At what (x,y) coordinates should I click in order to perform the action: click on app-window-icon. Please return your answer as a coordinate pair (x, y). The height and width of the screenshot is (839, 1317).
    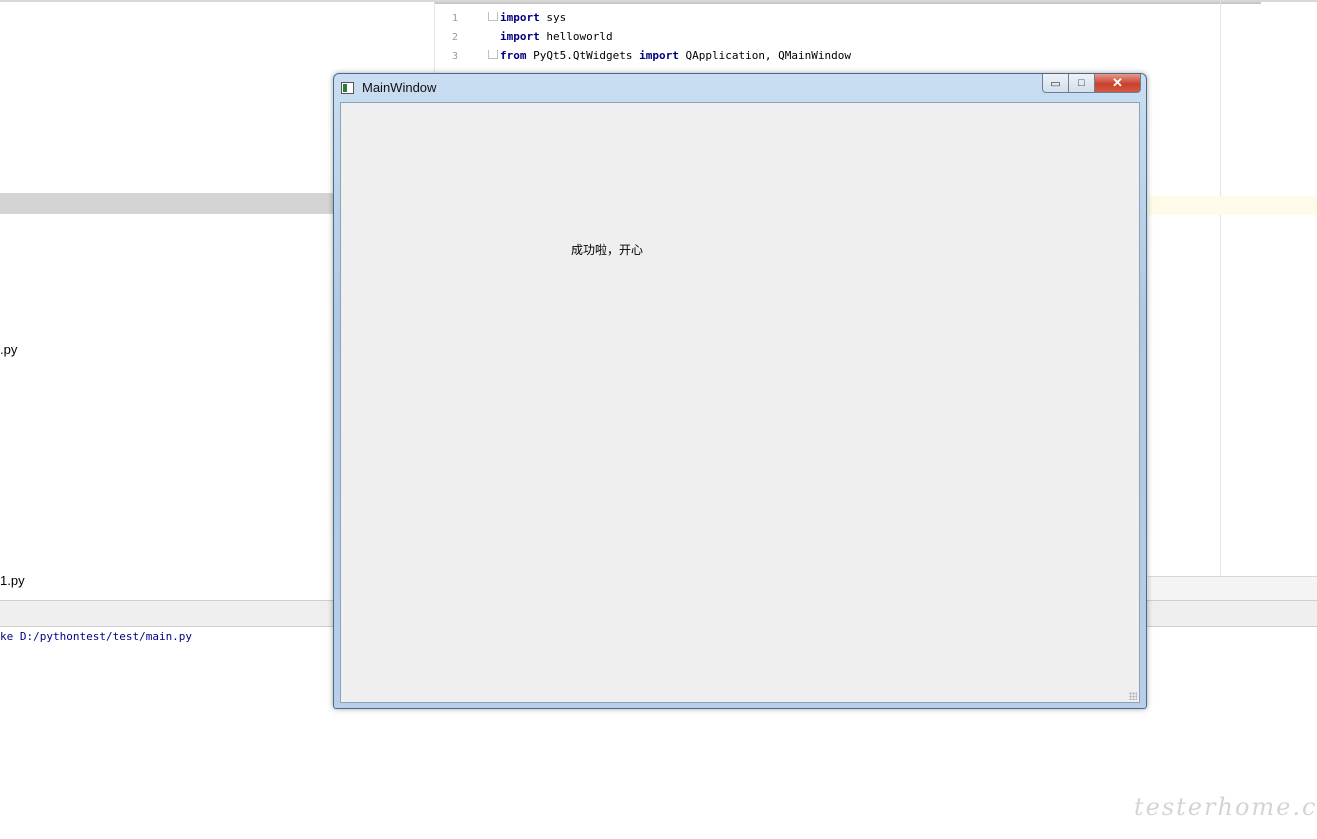
    Looking at the image, I should click on (347, 88).